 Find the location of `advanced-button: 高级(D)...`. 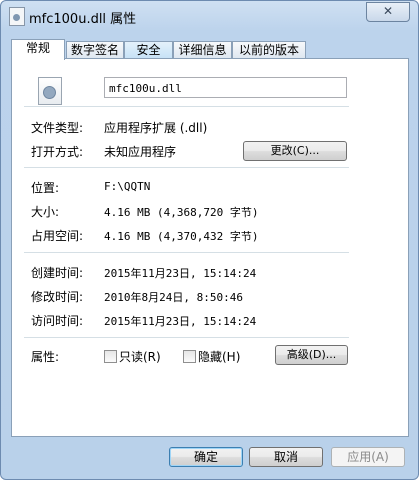

advanced-button: 高级(D)... is located at coordinates (311, 355).